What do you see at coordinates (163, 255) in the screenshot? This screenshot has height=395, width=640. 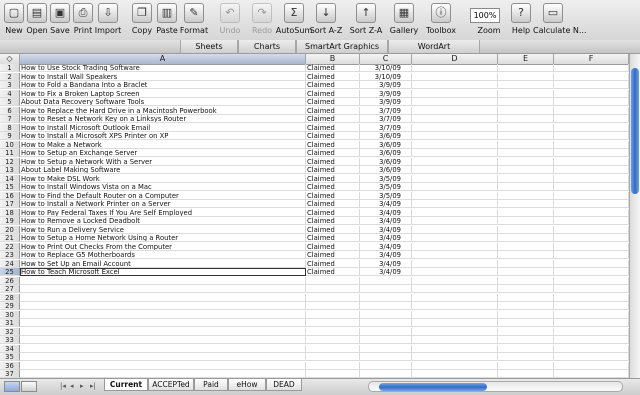 I see `cell-title: How to Replace G5 Motherboards` at bounding box center [163, 255].